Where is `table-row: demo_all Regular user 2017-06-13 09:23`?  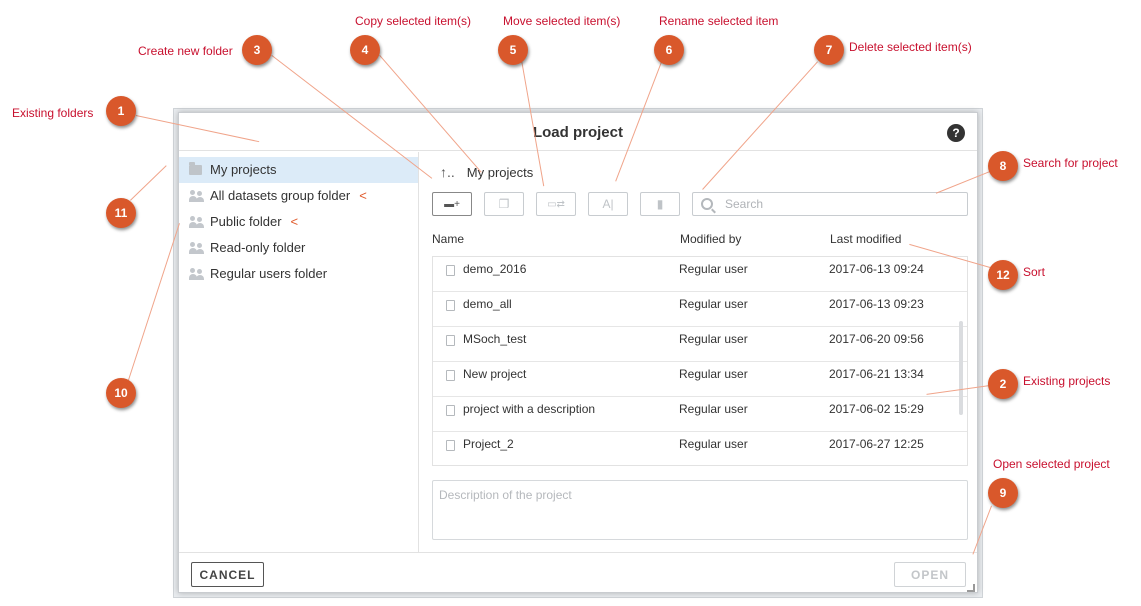 table-row: demo_all Regular user 2017-06-13 09:23 is located at coordinates (700, 309).